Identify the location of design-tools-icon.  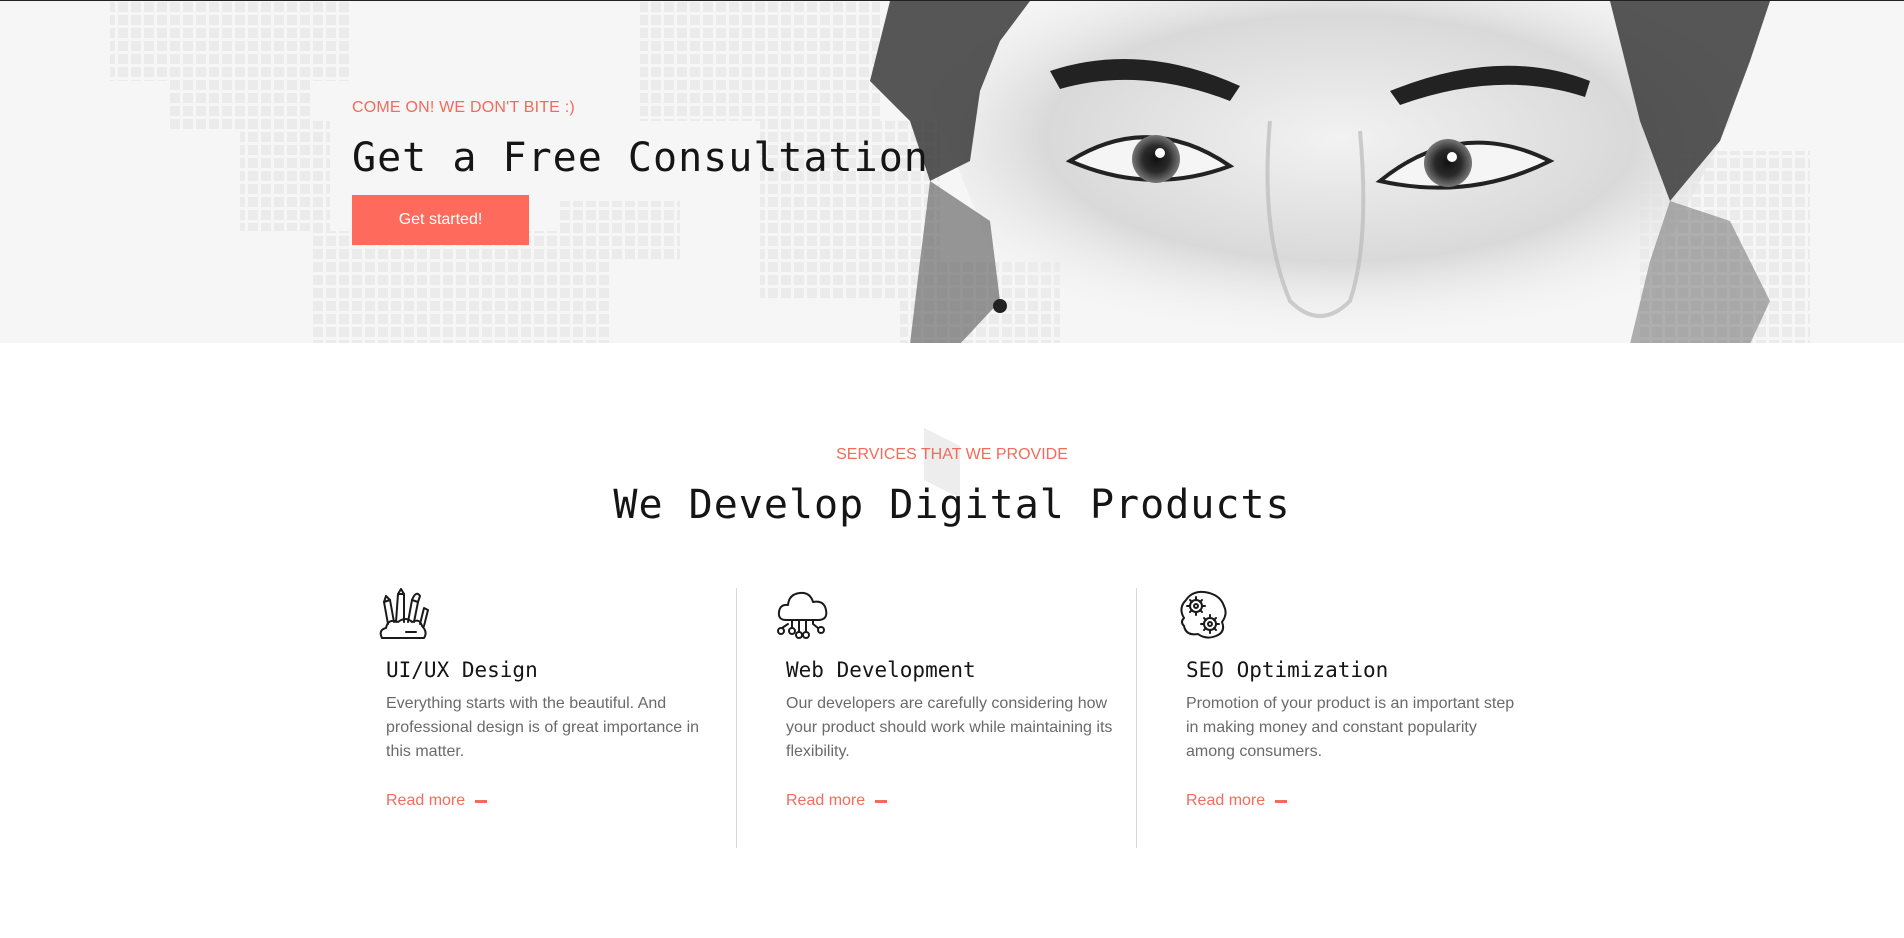
(404, 613).